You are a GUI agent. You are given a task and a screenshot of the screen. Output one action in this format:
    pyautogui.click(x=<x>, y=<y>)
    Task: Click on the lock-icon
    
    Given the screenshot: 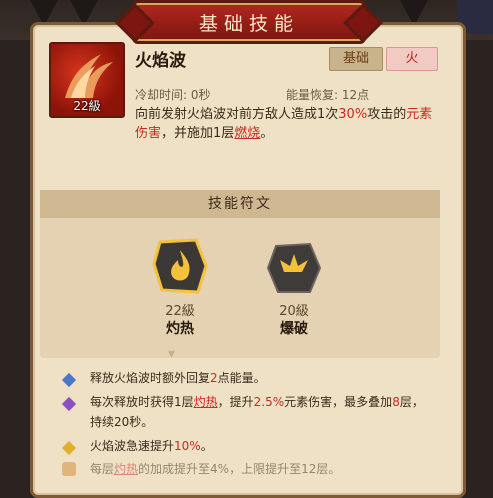 What is the action you would take?
    pyautogui.click(x=69, y=469)
    